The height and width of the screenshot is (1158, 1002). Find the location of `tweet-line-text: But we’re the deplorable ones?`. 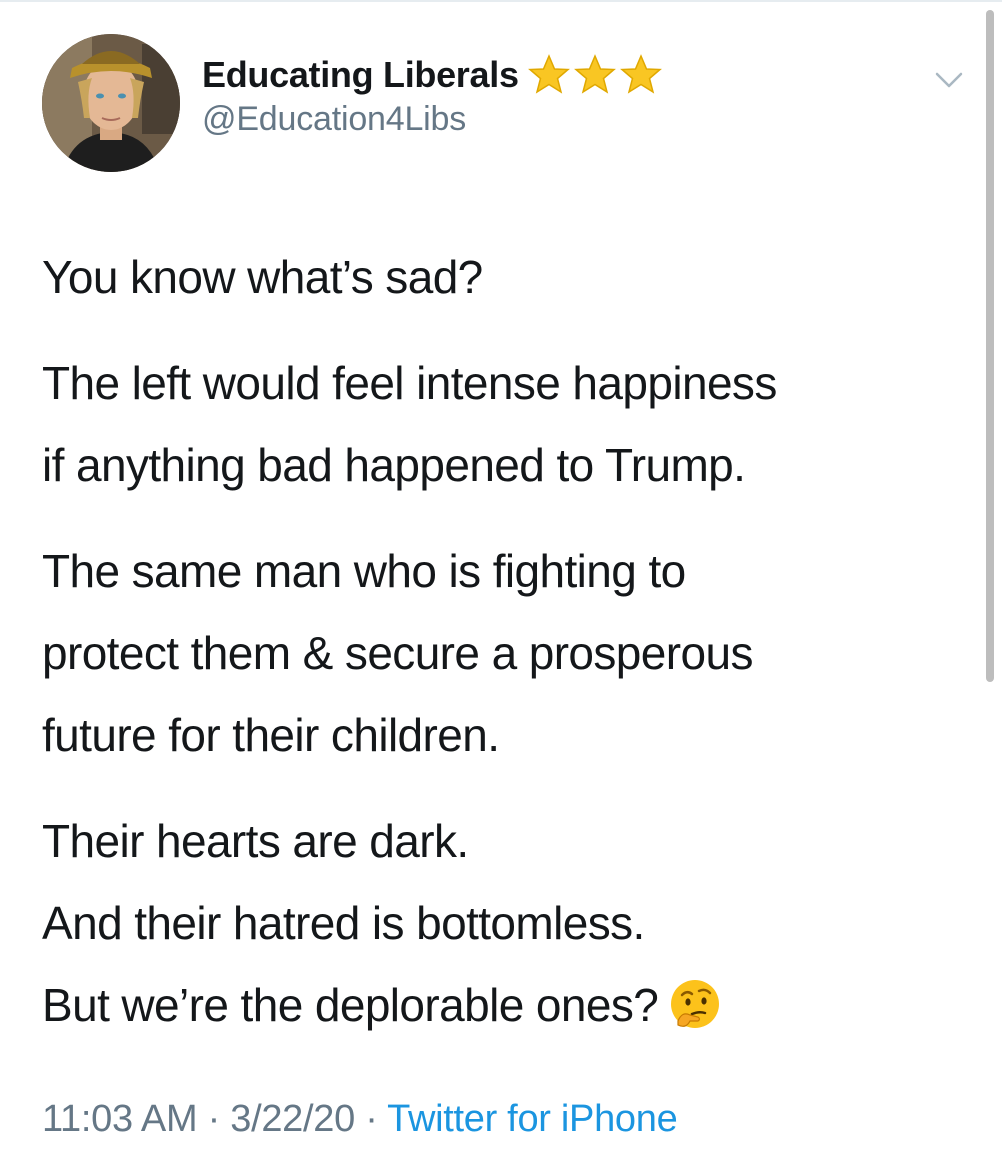

tweet-line-text: But we’re the deplorable ones? is located at coordinates (350, 1005).